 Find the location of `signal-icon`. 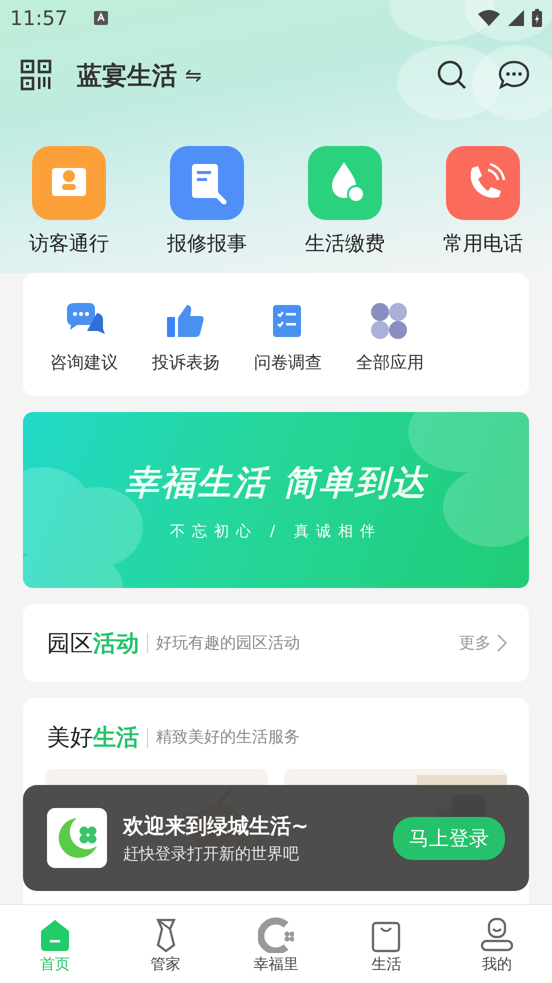

signal-icon is located at coordinates (516, 18).